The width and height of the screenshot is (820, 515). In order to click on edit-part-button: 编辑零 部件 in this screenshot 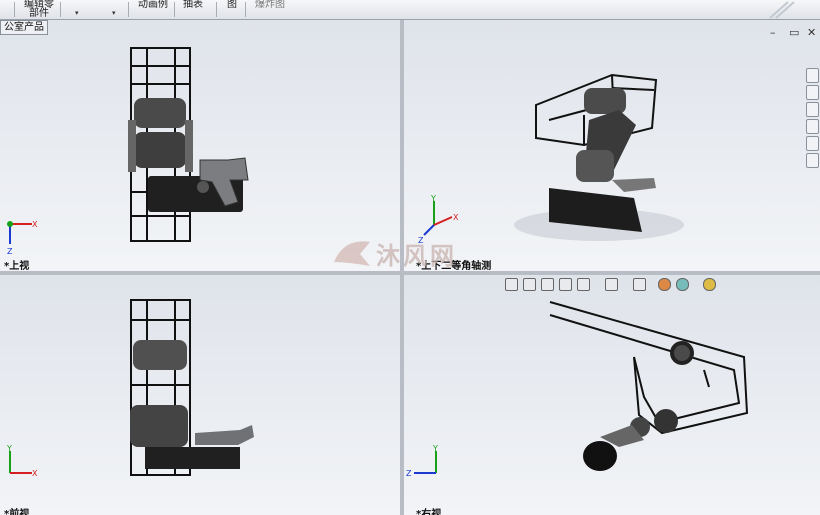, I will do `click(39, 9)`.